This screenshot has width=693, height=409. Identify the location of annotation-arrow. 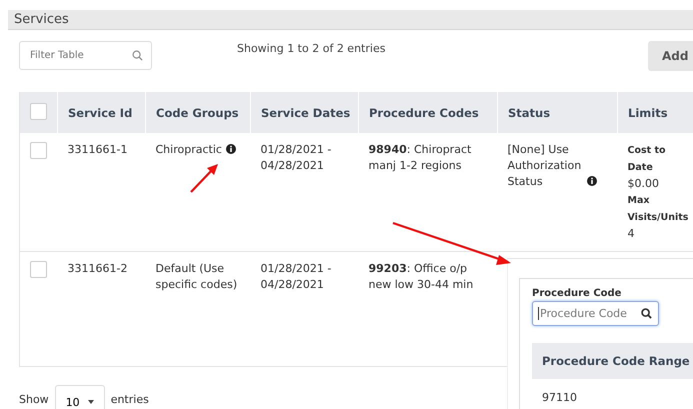
(204, 178).